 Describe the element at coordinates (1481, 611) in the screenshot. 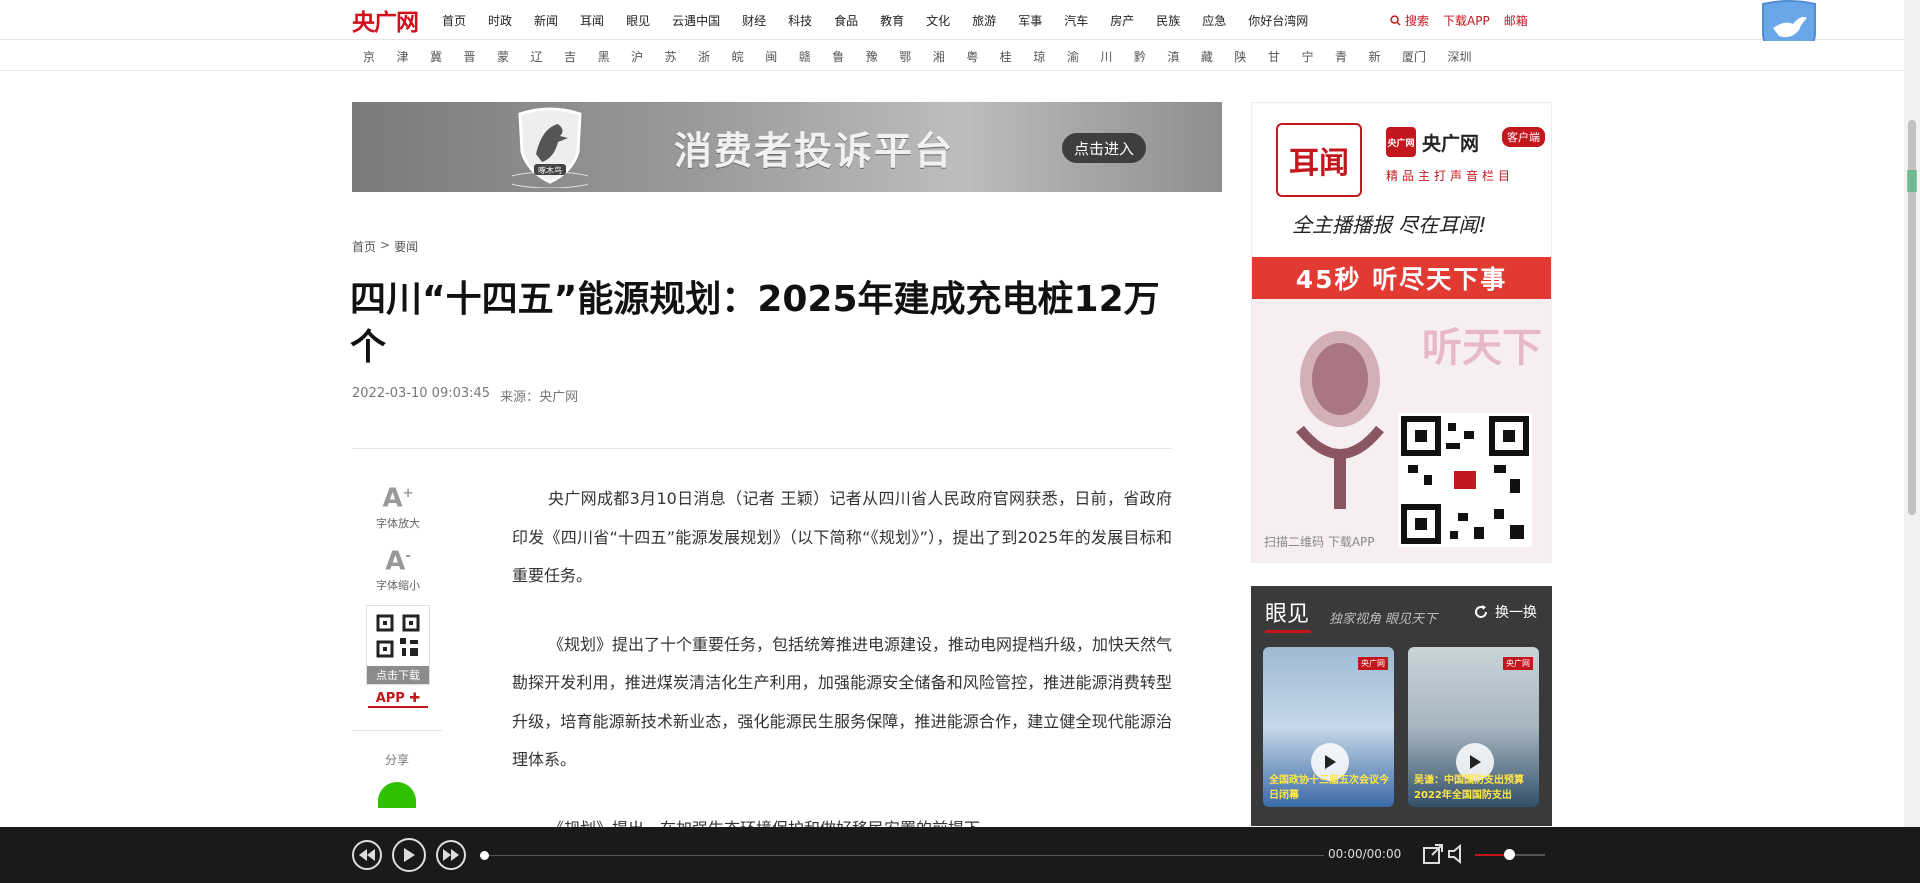

I see `refresh-icon` at that location.